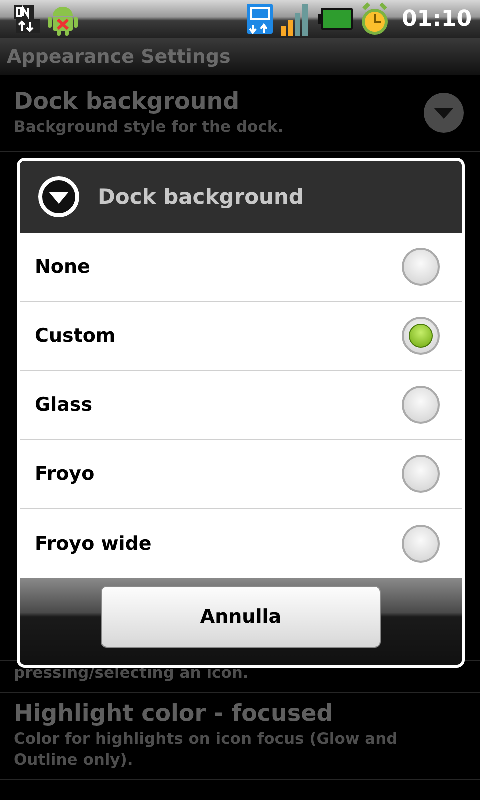 This screenshot has width=480, height=800. I want to click on clock-time: 01:10, so click(437, 19).